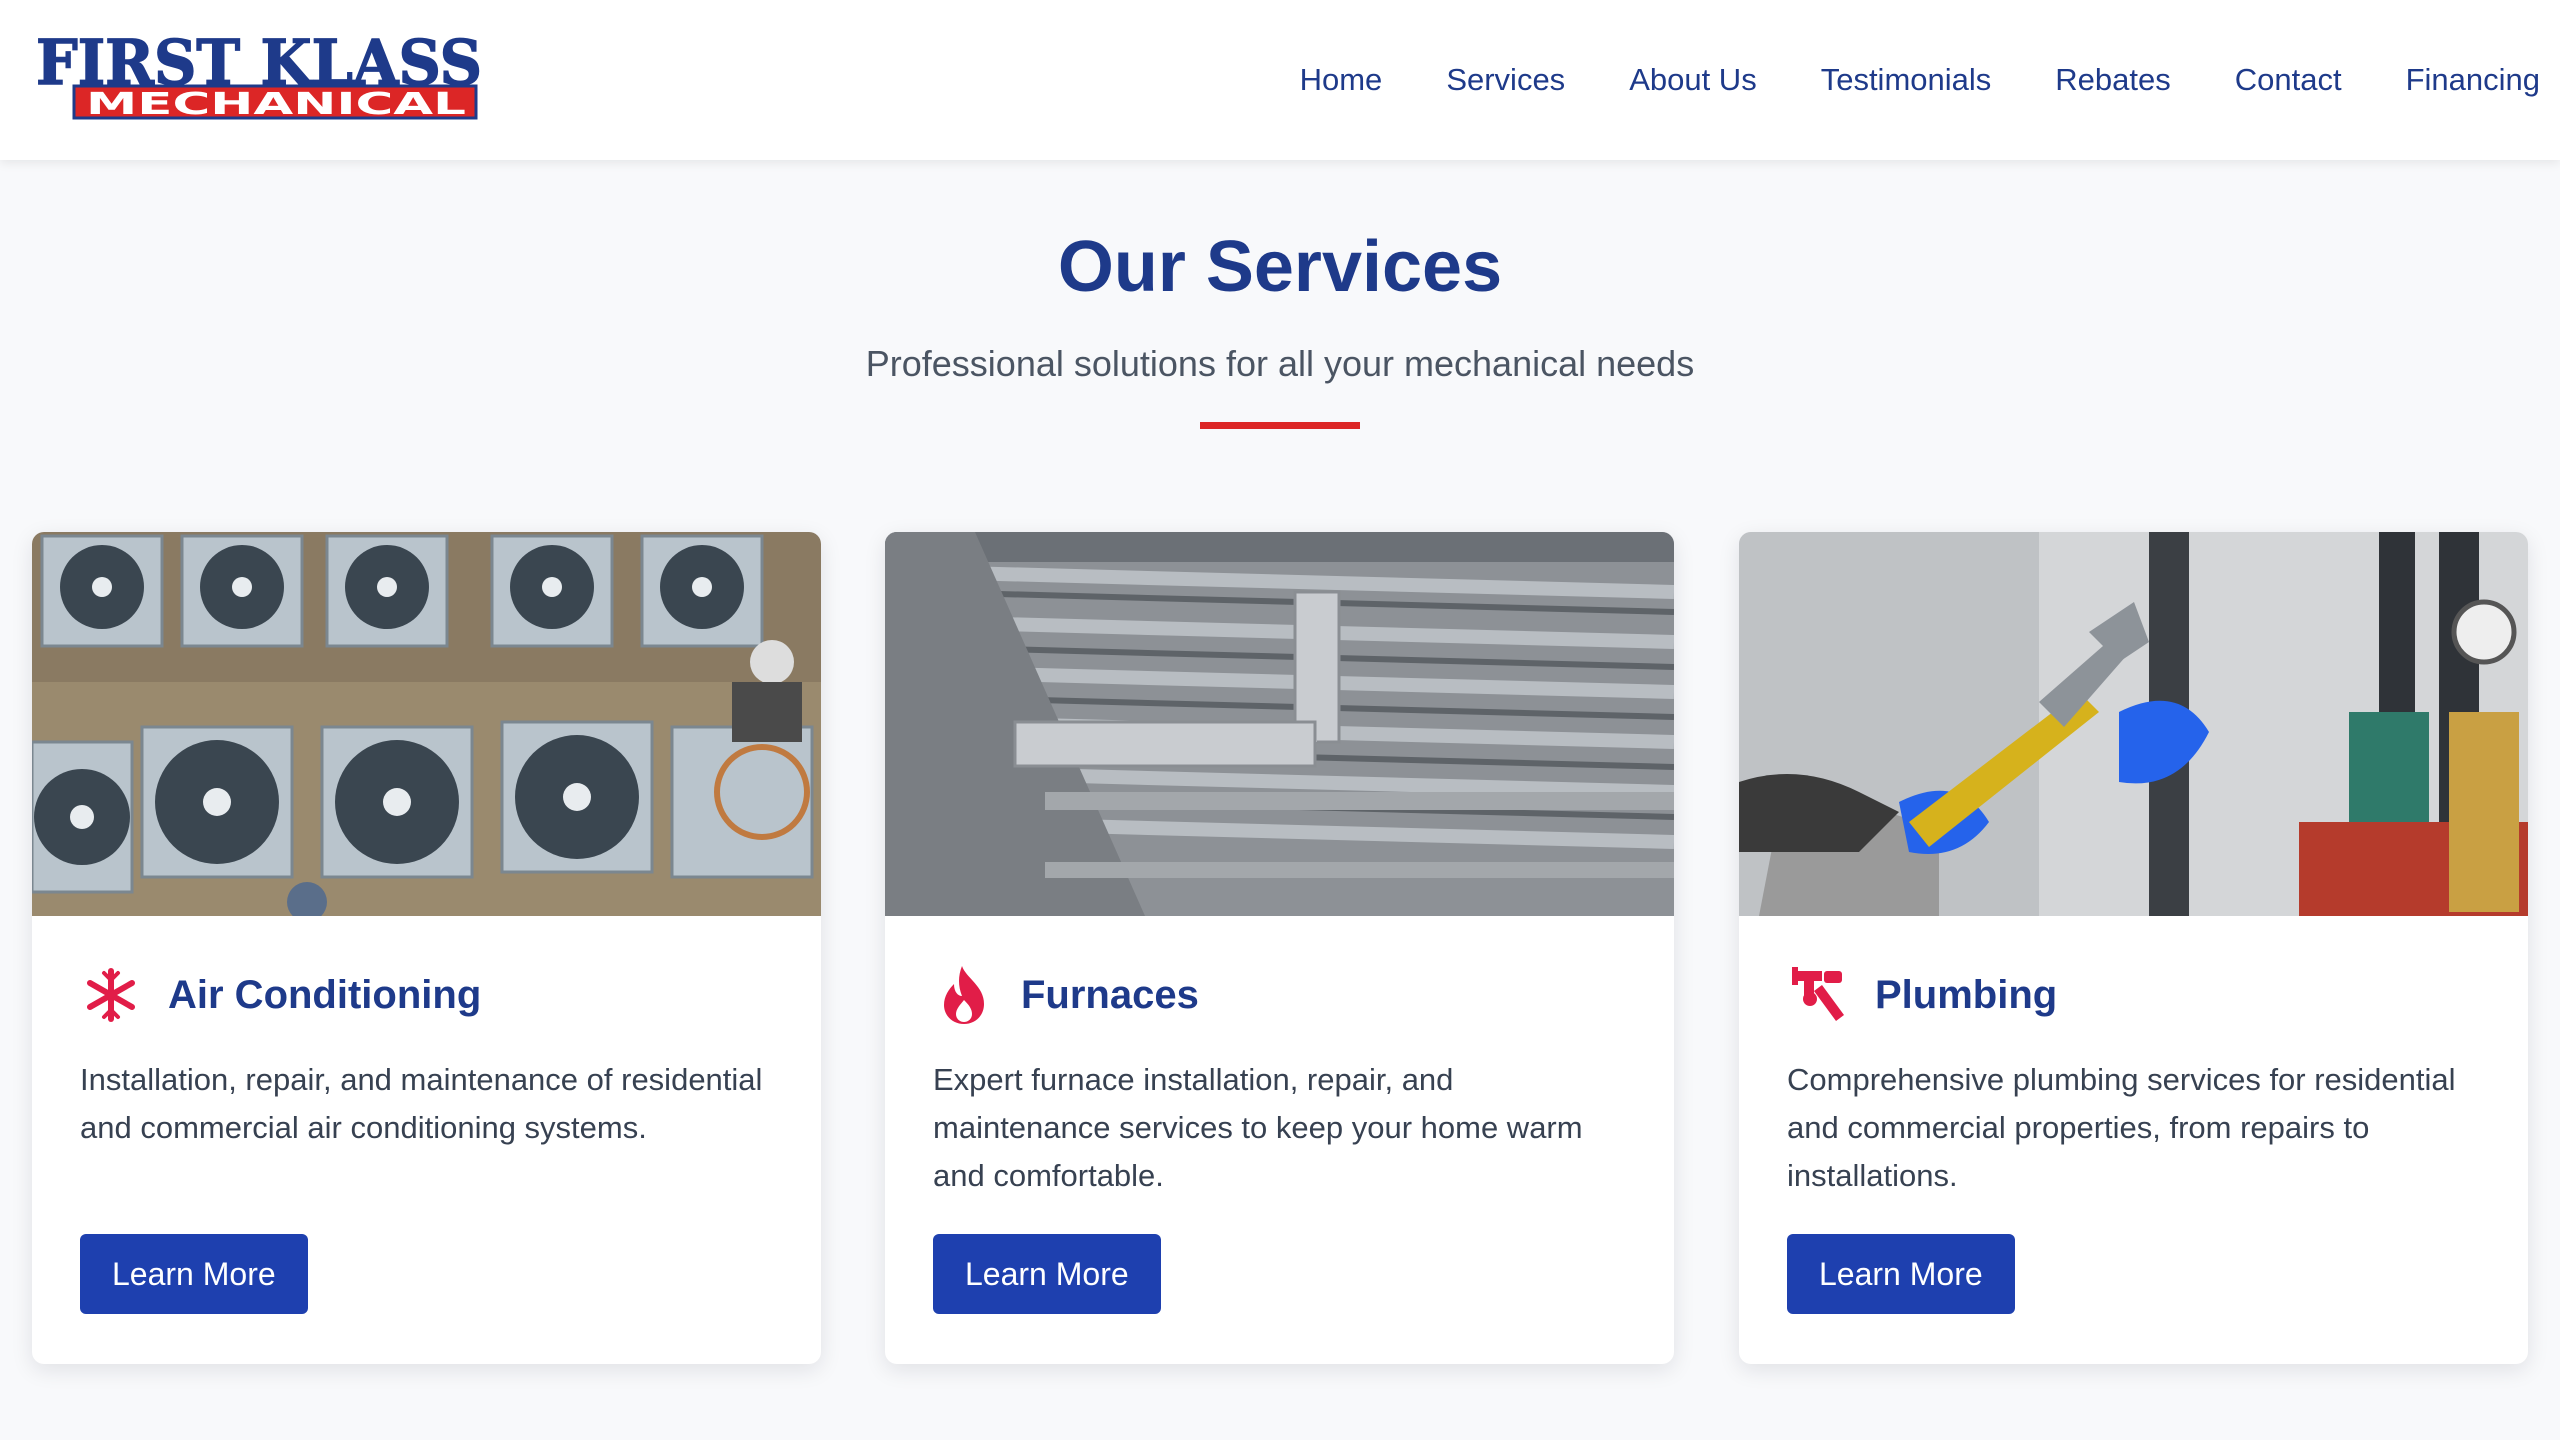 This screenshot has width=2560, height=1440. What do you see at coordinates (1279, 724) in the screenshot?
I see `ductwork-image` at bounding box center [1279, 724].